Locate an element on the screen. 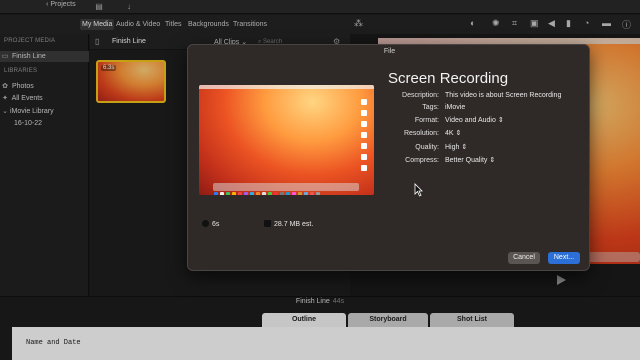 The height and width of the screenshot is (360, 640). export-preview-thumbnail is located at coordinates (286, 140).